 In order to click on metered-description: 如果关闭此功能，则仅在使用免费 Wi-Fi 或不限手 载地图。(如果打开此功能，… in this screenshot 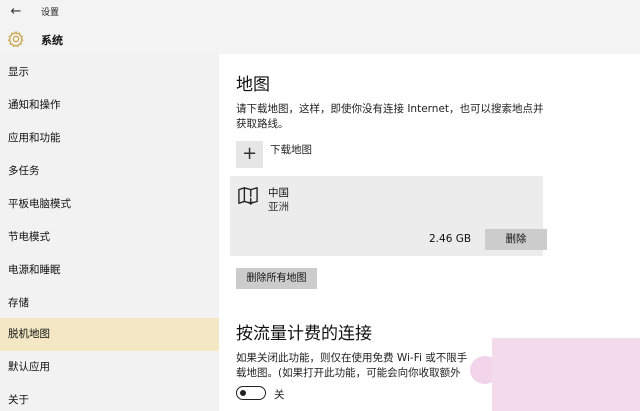, I will do `click(367, 366)`.